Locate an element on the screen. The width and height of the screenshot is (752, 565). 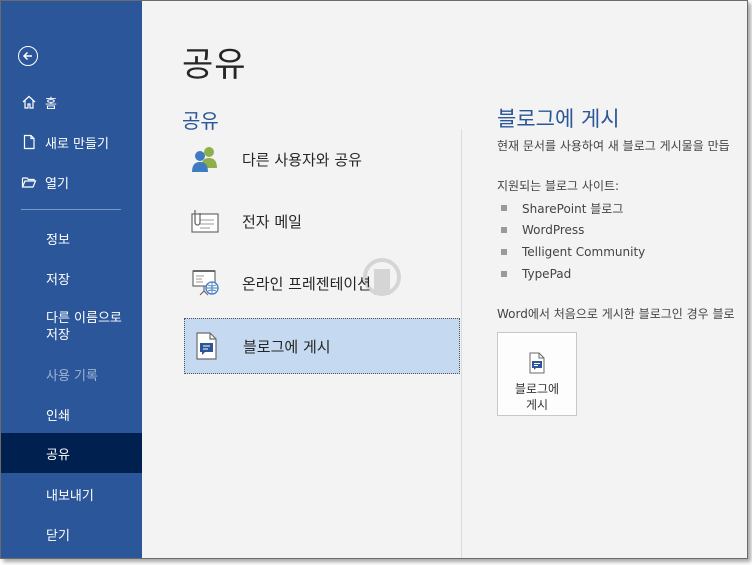
sidebar-item-close: 닫기 is located at coordinates (71, 534).